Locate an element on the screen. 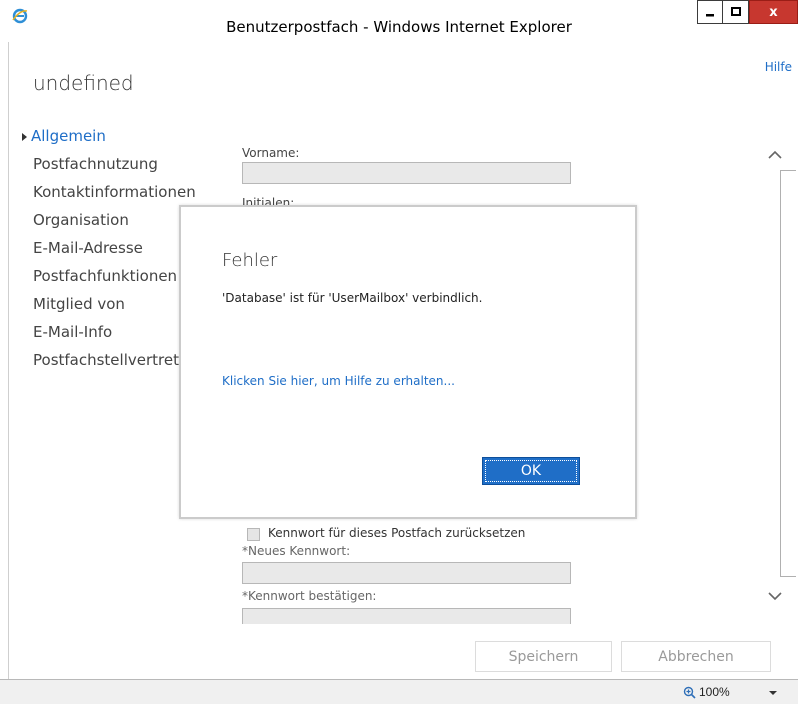 This screenshot has width=798, height=704. minimize-button is located at coordinates (710, 12).